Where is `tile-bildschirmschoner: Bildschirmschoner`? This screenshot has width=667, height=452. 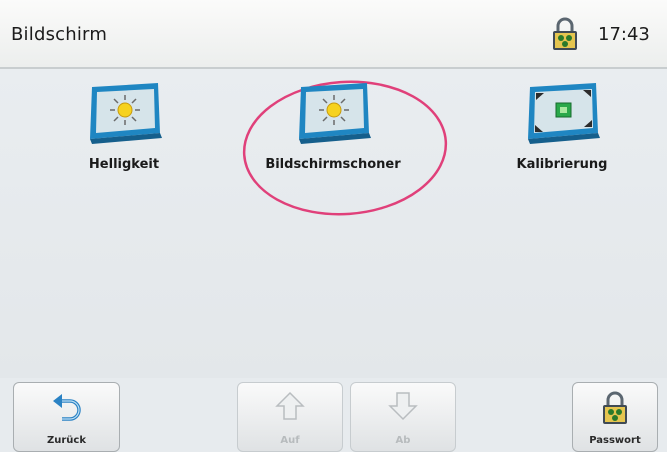
tile-bildschirmschoner: Bildschirmschoner is located at coordinates (333, 127).